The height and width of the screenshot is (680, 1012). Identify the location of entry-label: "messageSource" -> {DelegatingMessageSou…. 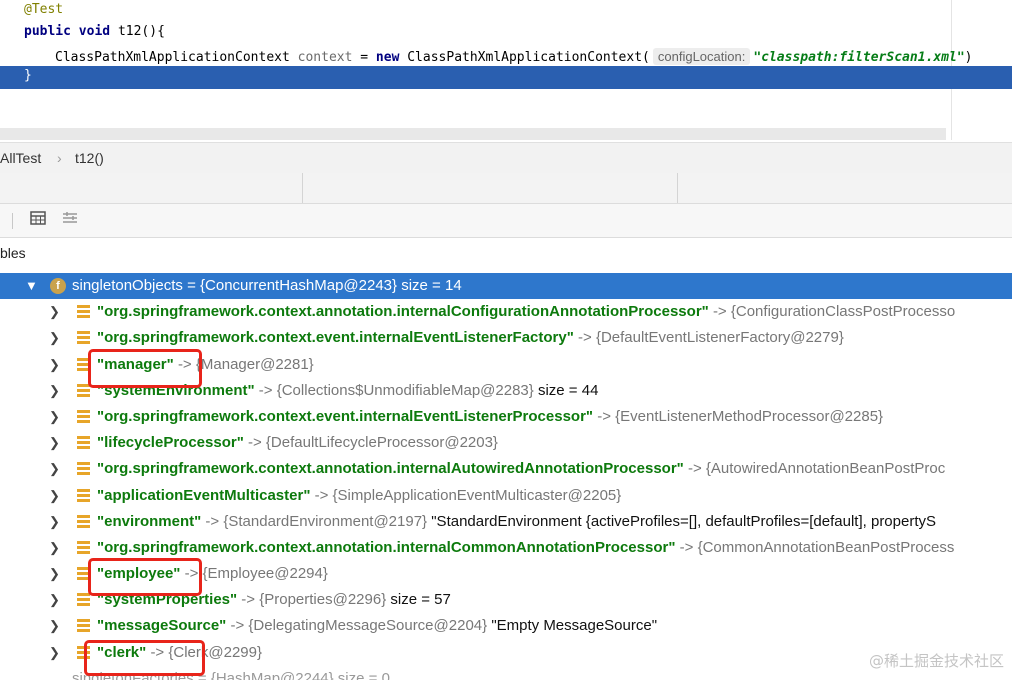
(377, 626).